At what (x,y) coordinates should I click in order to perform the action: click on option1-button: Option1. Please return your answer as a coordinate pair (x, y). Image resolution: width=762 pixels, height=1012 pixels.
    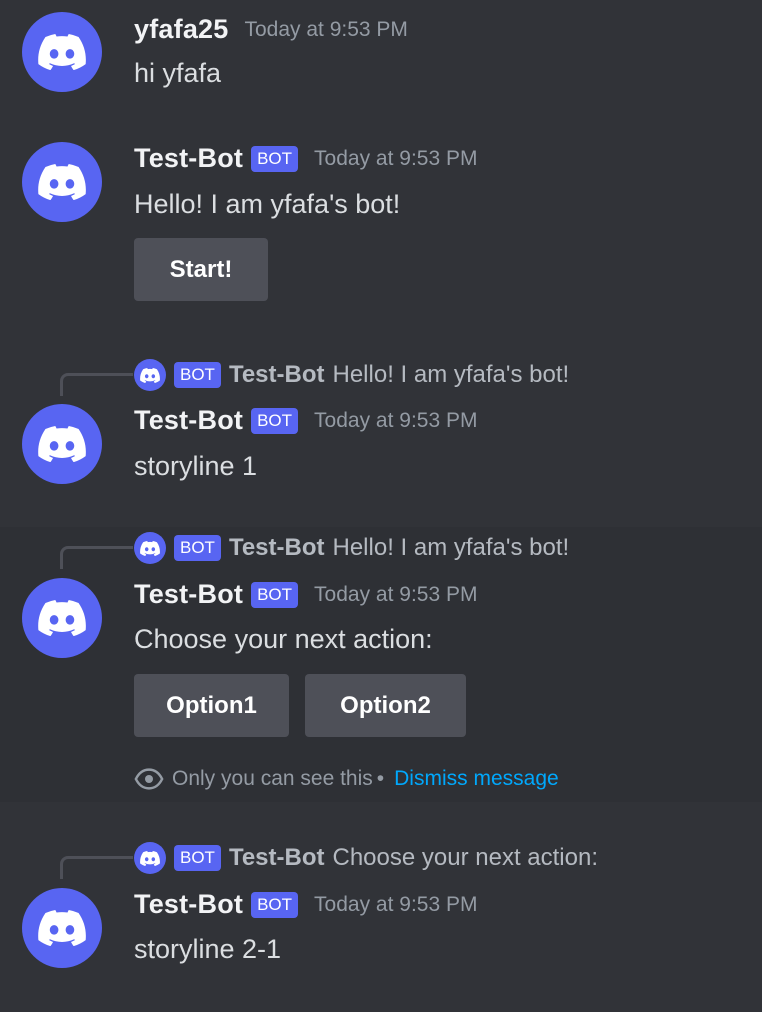
    Looking at the image, I should click on (211, 705).